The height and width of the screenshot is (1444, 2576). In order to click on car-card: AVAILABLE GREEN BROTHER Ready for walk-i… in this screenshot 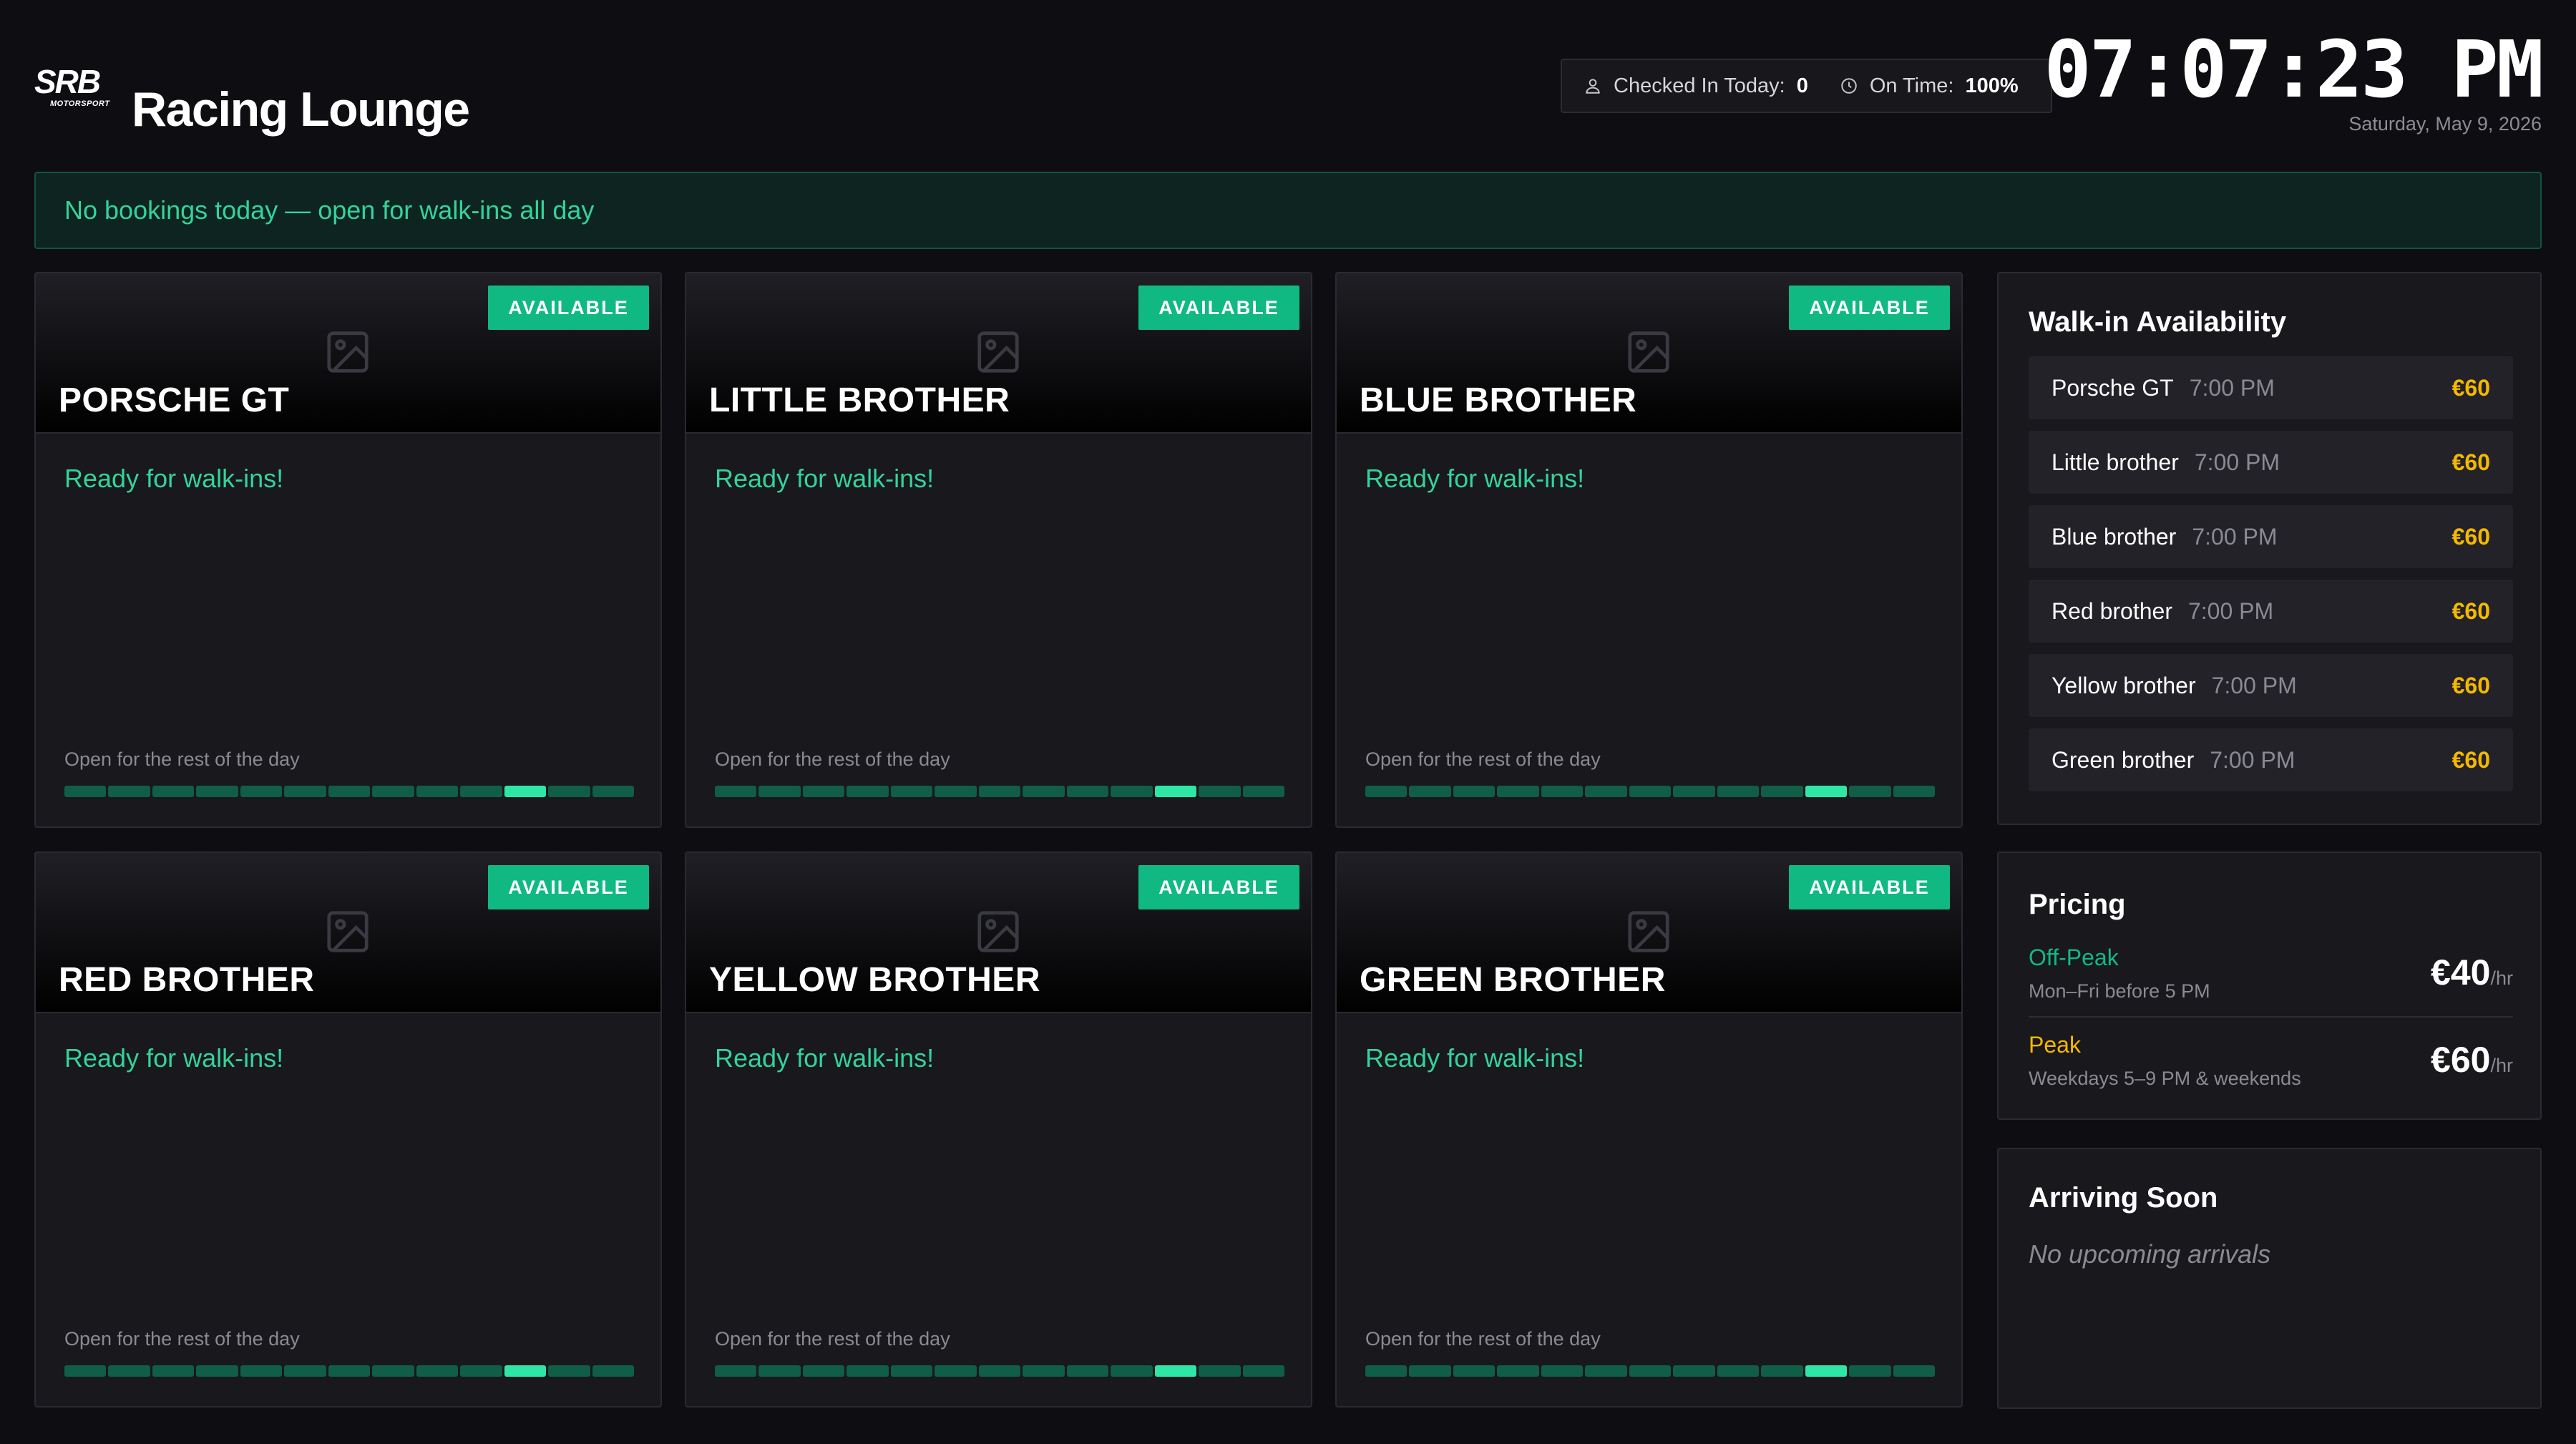, I will do `click(1649, 1130)`.